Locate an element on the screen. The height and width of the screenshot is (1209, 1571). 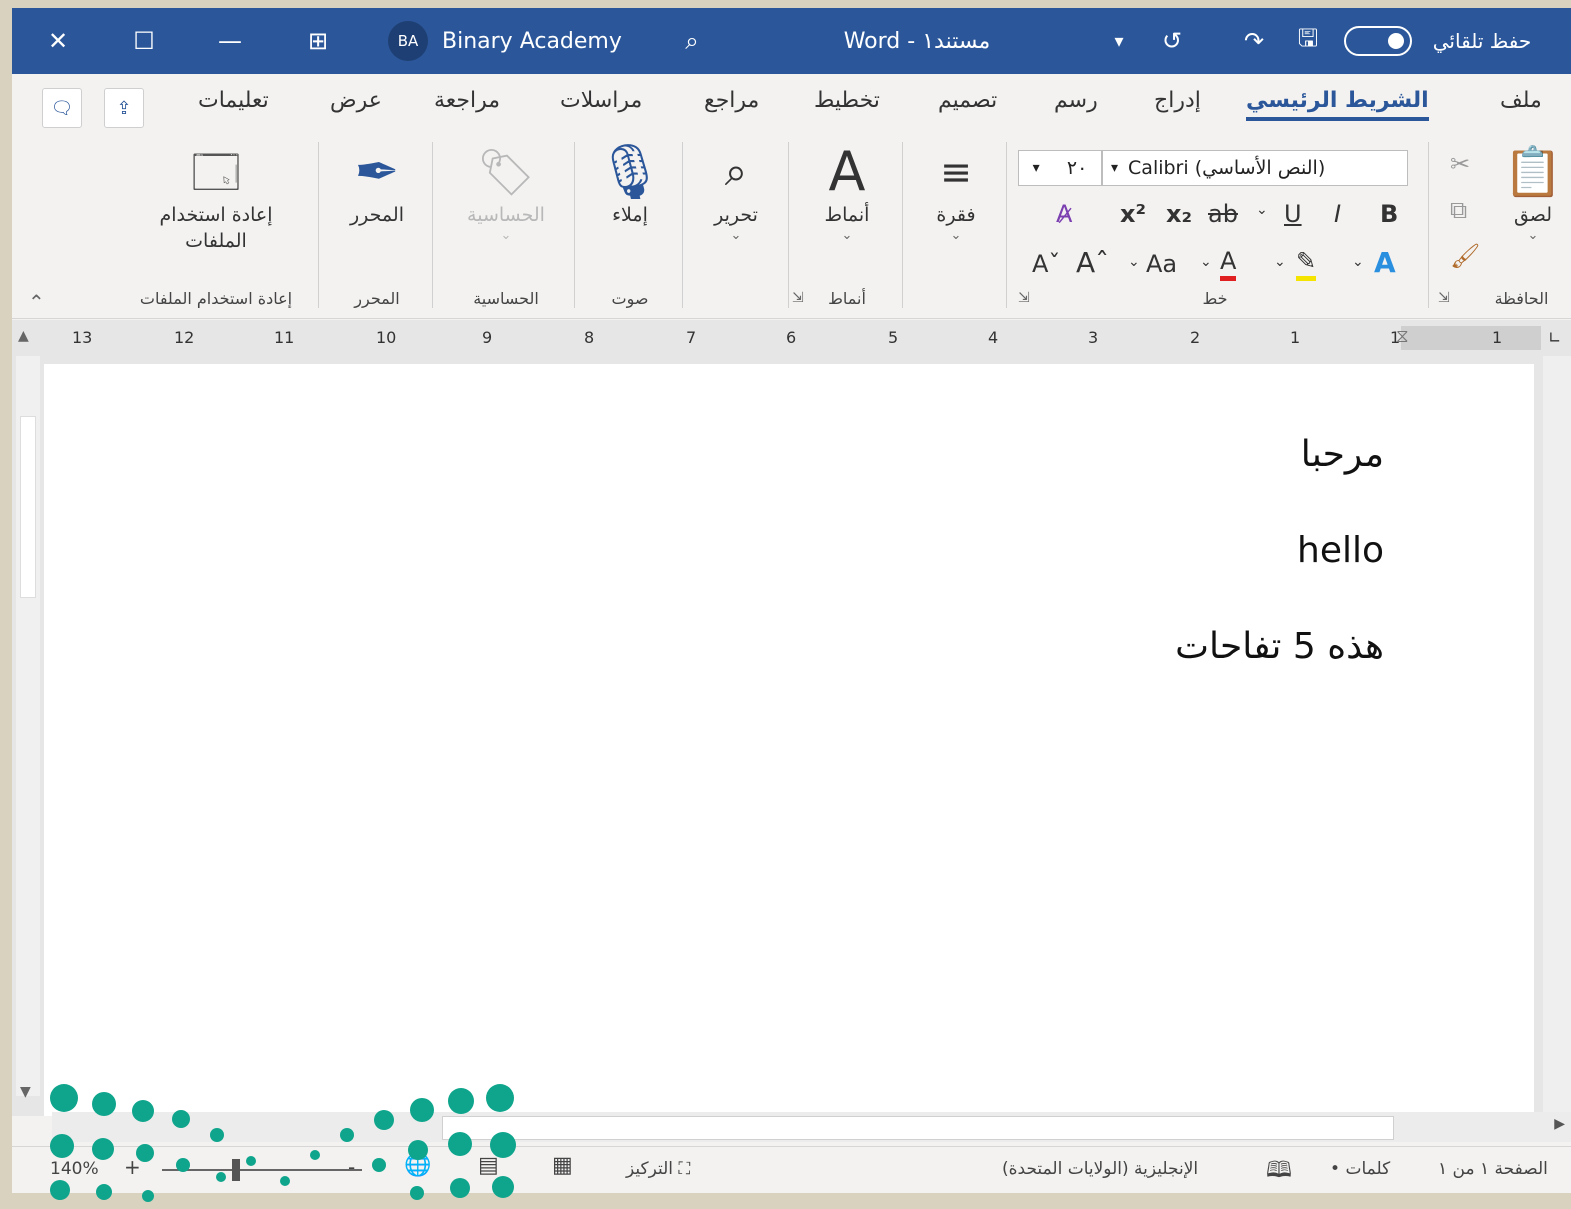
proofing-book-icon: 🕮 is located at coordinates (1279, 1172).